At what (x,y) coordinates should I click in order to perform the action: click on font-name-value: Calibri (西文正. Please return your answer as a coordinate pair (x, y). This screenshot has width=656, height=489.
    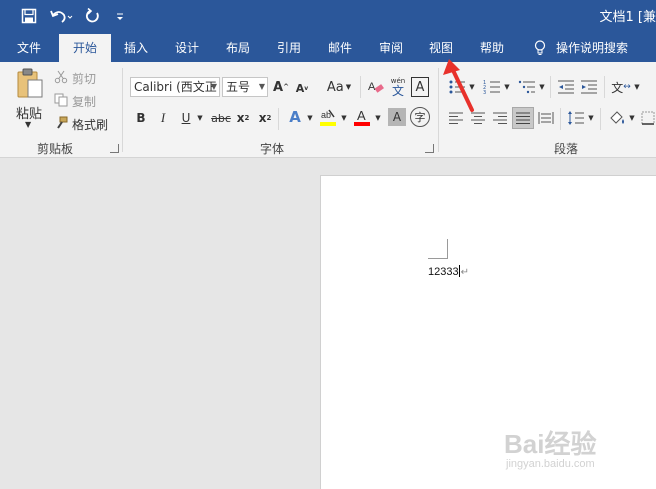
    Looking at the image, I should click on (175, 87).